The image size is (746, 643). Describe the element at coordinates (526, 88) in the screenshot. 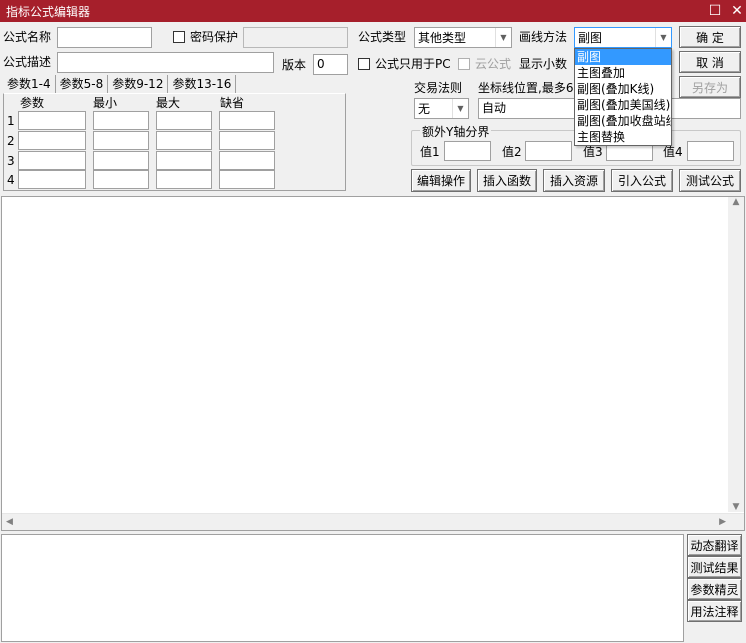

I see `axis-pos-label: 坐标线位置,最多6` at that location.